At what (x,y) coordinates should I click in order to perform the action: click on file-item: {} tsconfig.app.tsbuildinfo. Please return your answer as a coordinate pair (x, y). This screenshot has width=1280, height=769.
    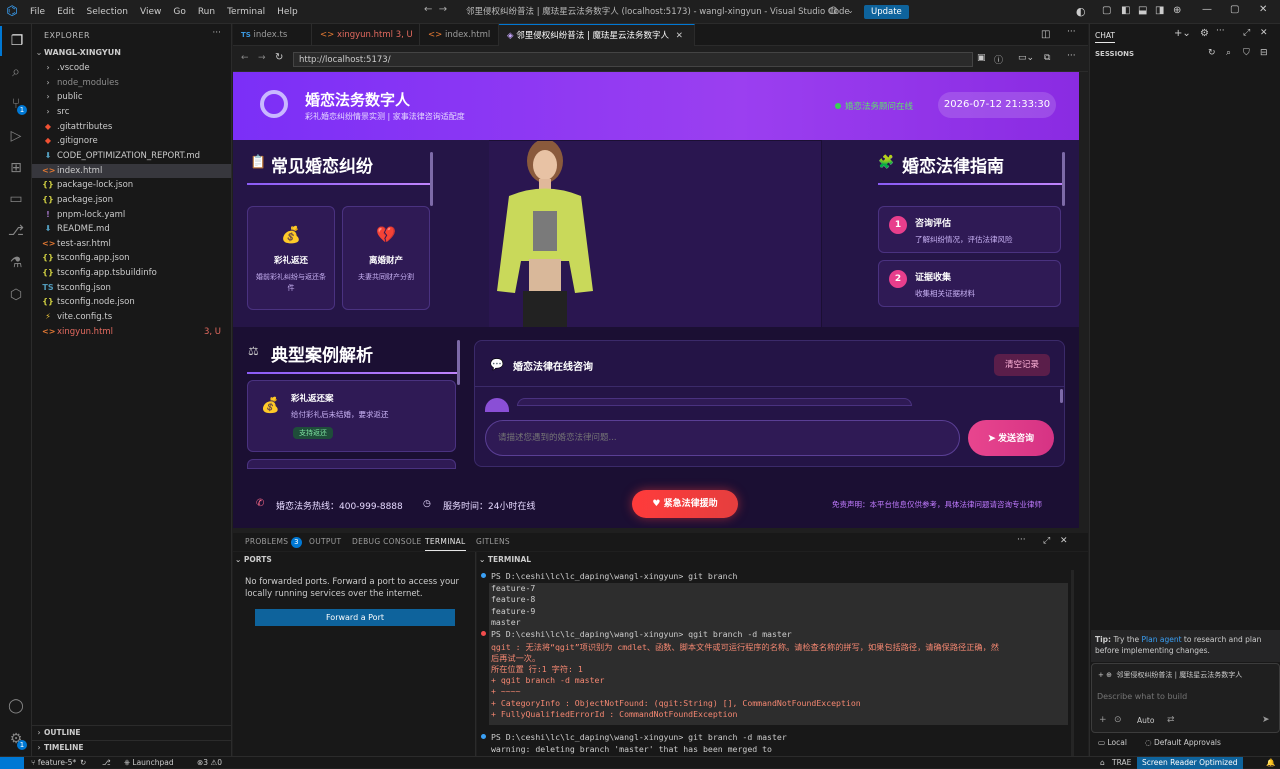
    Looking at the image, I should click on (131, 273).